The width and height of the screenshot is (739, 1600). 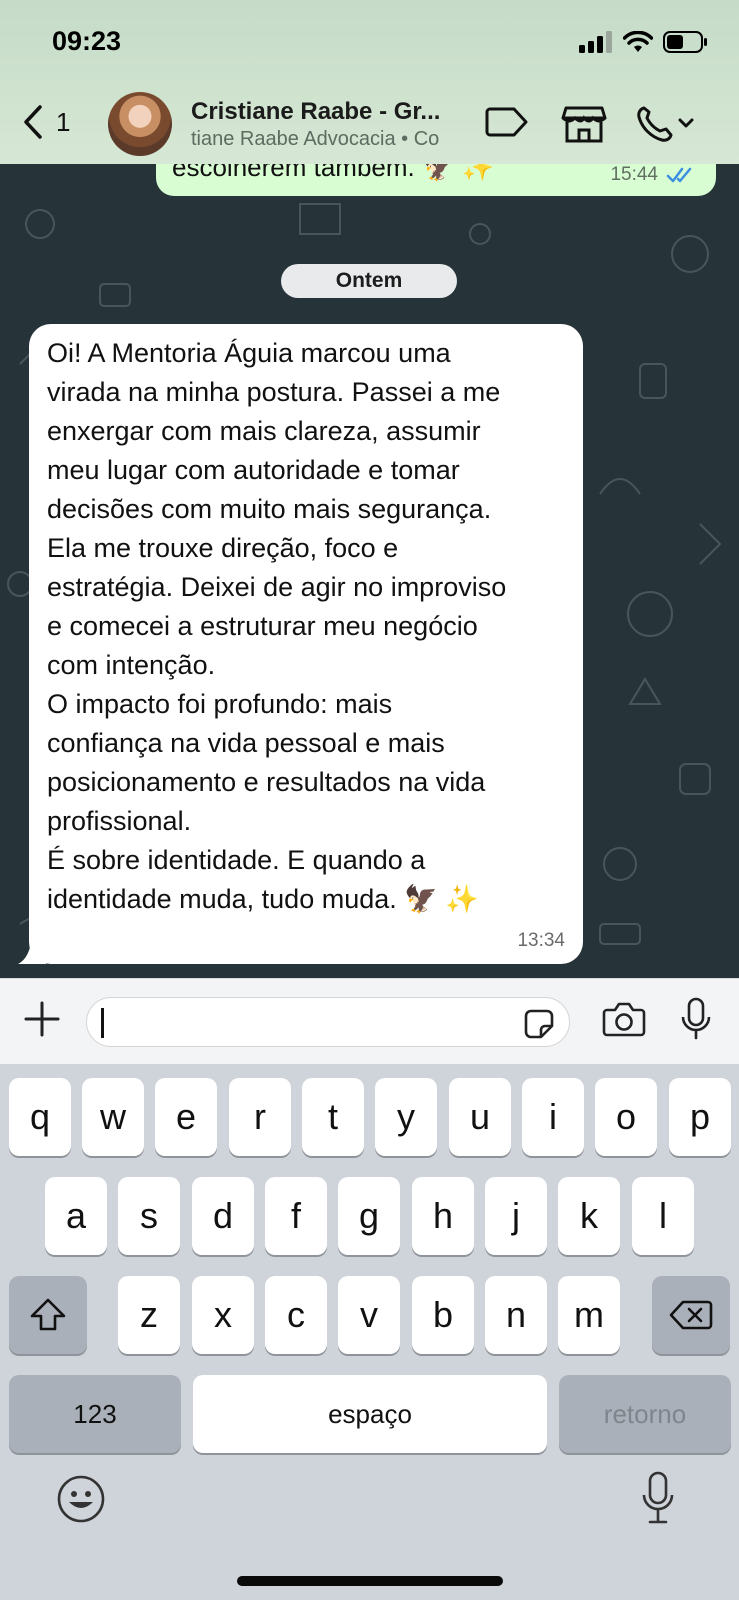 I want to click on contact-subtitle: tiane Raabe Advocacia • Co, so click(x=329, y=139).